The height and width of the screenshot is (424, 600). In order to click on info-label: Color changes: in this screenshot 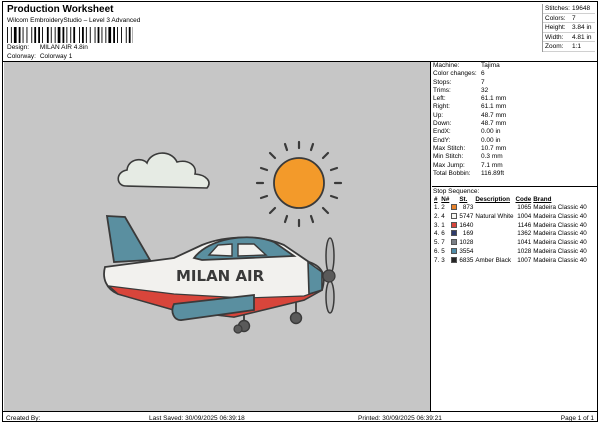, I will do `click(455, 74)`.